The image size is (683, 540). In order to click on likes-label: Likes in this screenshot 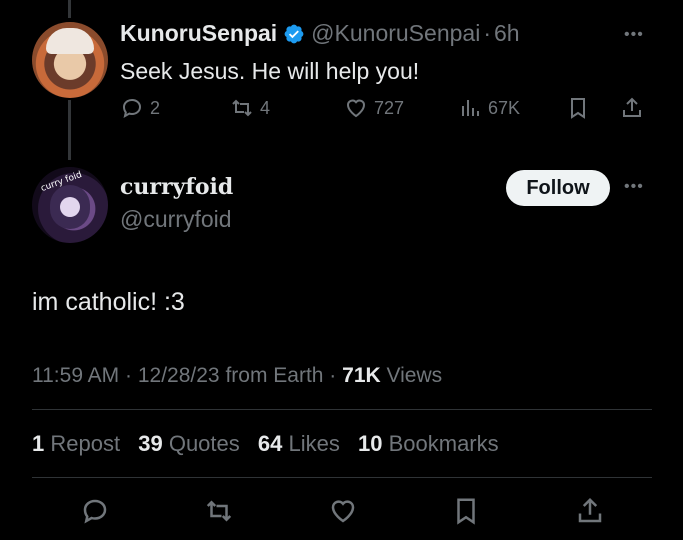, I will do `click(314, 443)`.